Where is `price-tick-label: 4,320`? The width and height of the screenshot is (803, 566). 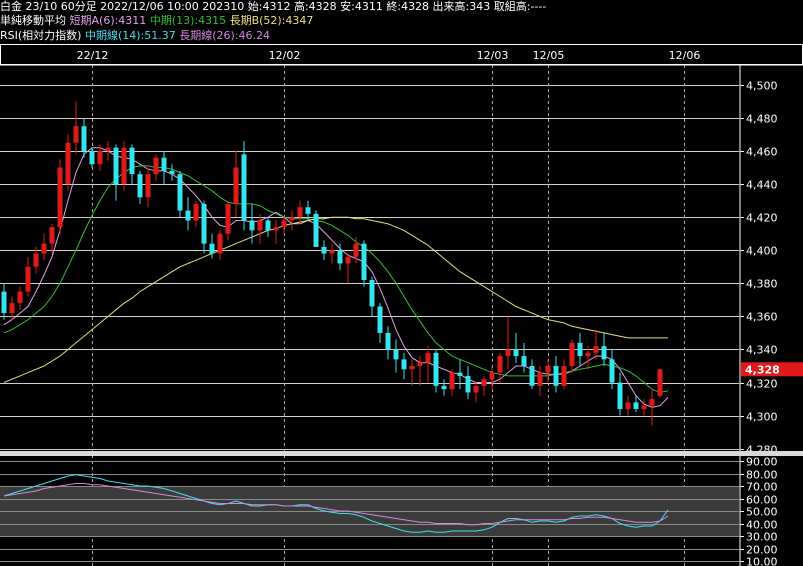 price-tick-label: 4,320 is located at coordinates (762, 384).